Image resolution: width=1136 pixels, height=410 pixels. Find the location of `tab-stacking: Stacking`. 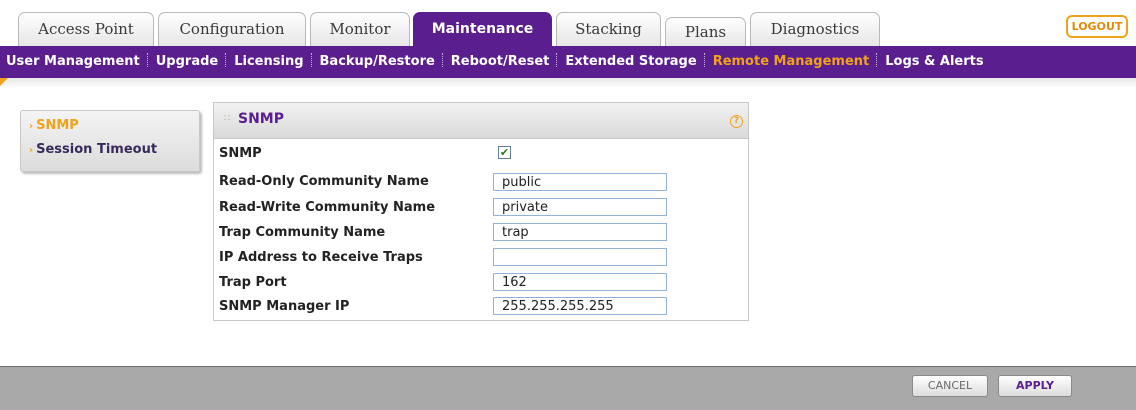

tab-stacking: Stacking is located at coordinates (608, 29).